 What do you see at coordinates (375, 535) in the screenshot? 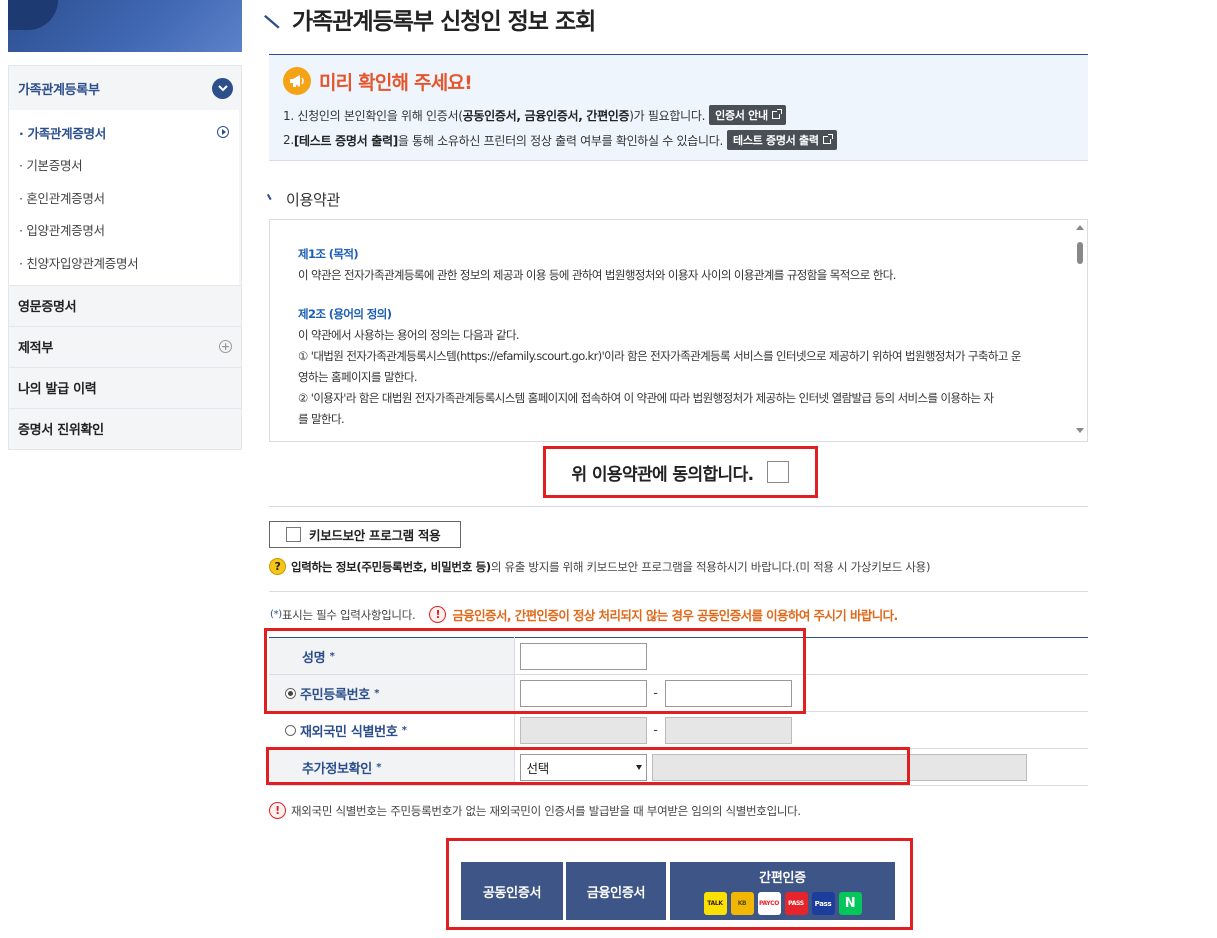
I see `button-label: 키보드보안 프로그램 적용` at bounding box center [375, 535].